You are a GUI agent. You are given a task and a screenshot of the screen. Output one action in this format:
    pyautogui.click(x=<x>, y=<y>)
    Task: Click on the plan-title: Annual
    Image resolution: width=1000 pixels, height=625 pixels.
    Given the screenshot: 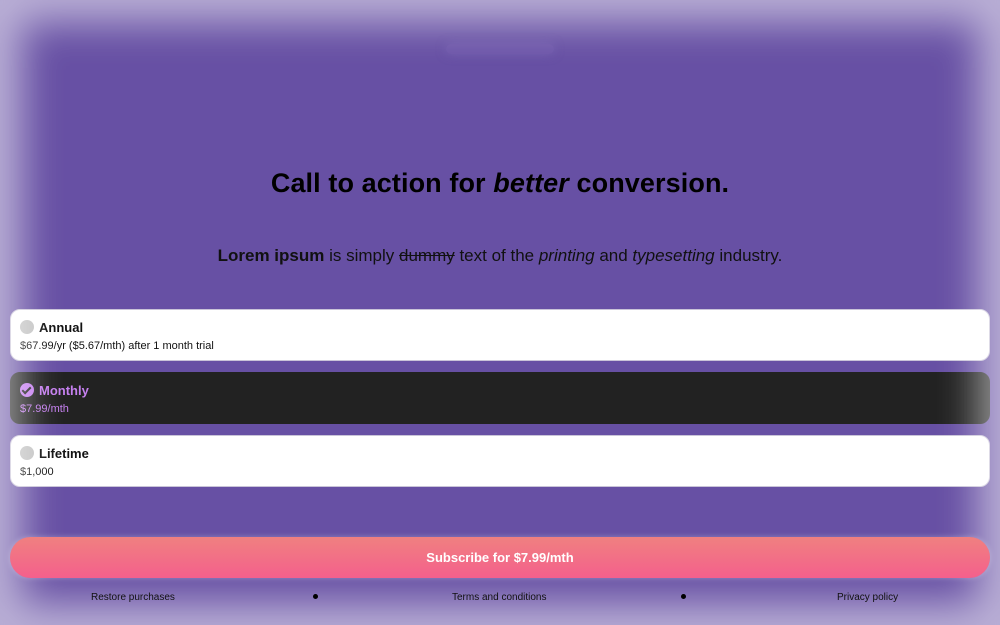 What is the action you would take?
    pyautogui.click(x=61, y=327)
    